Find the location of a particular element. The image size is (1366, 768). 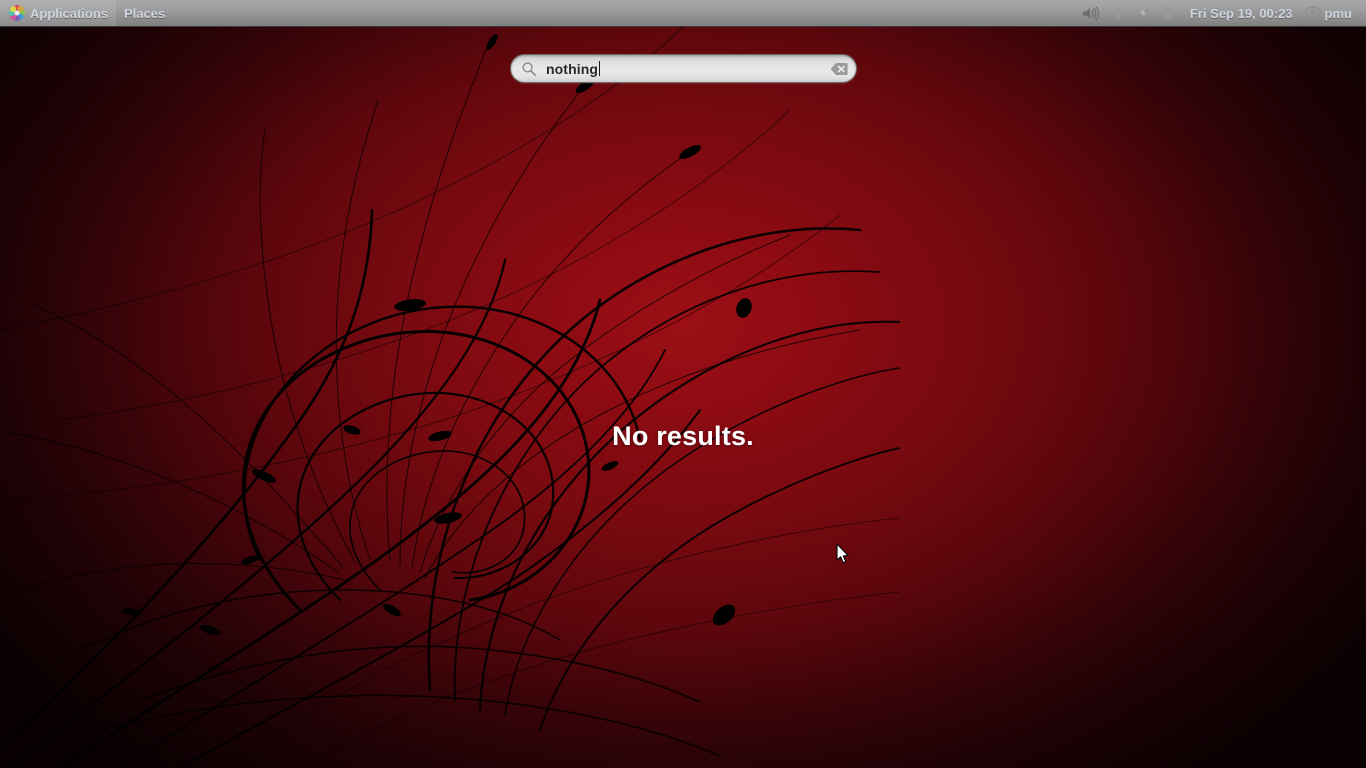

applications-menu-label: Applications is located at coordinates (69, 13).